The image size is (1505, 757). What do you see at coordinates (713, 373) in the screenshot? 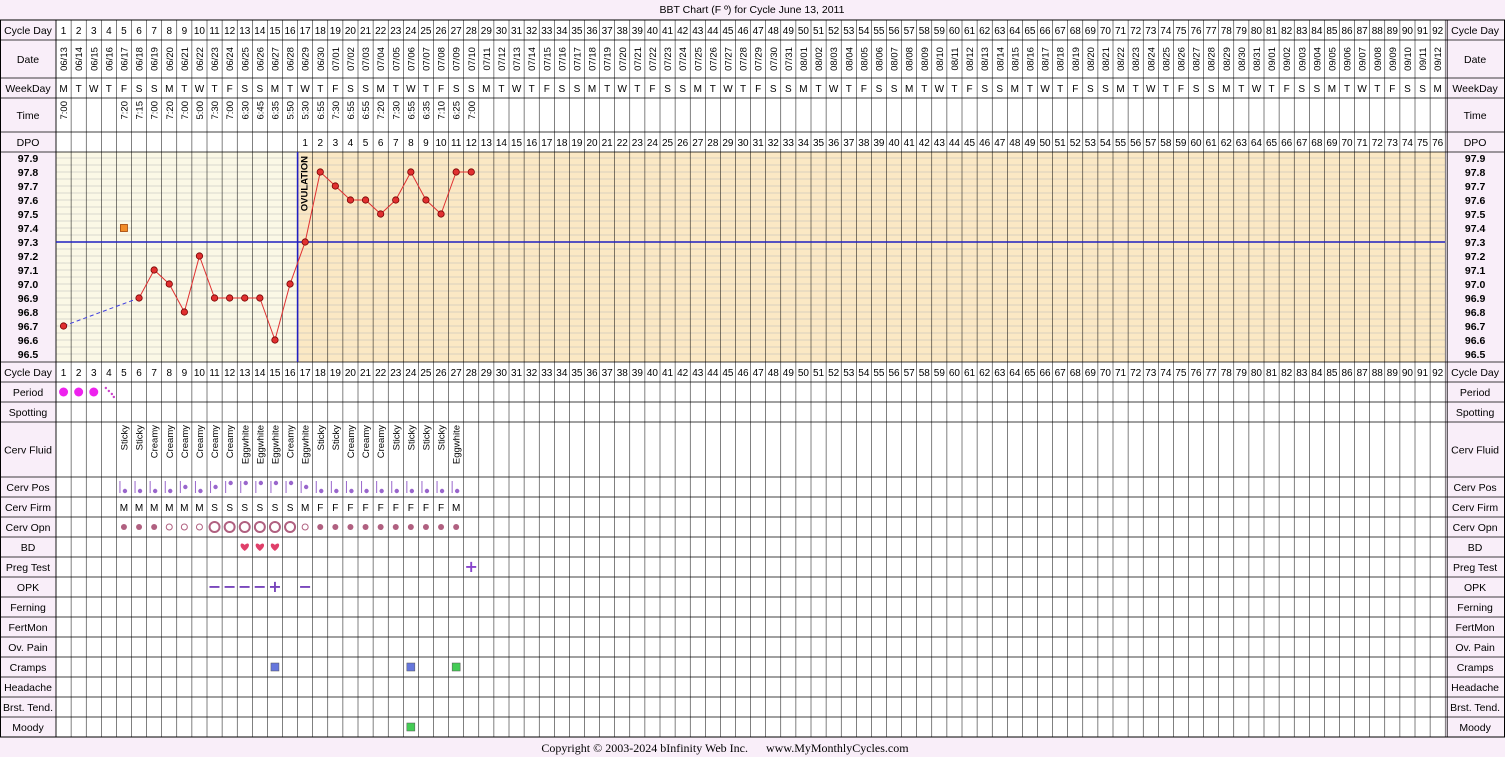
I see `cycle-day-number: 44` at bounding box center [713, 373].